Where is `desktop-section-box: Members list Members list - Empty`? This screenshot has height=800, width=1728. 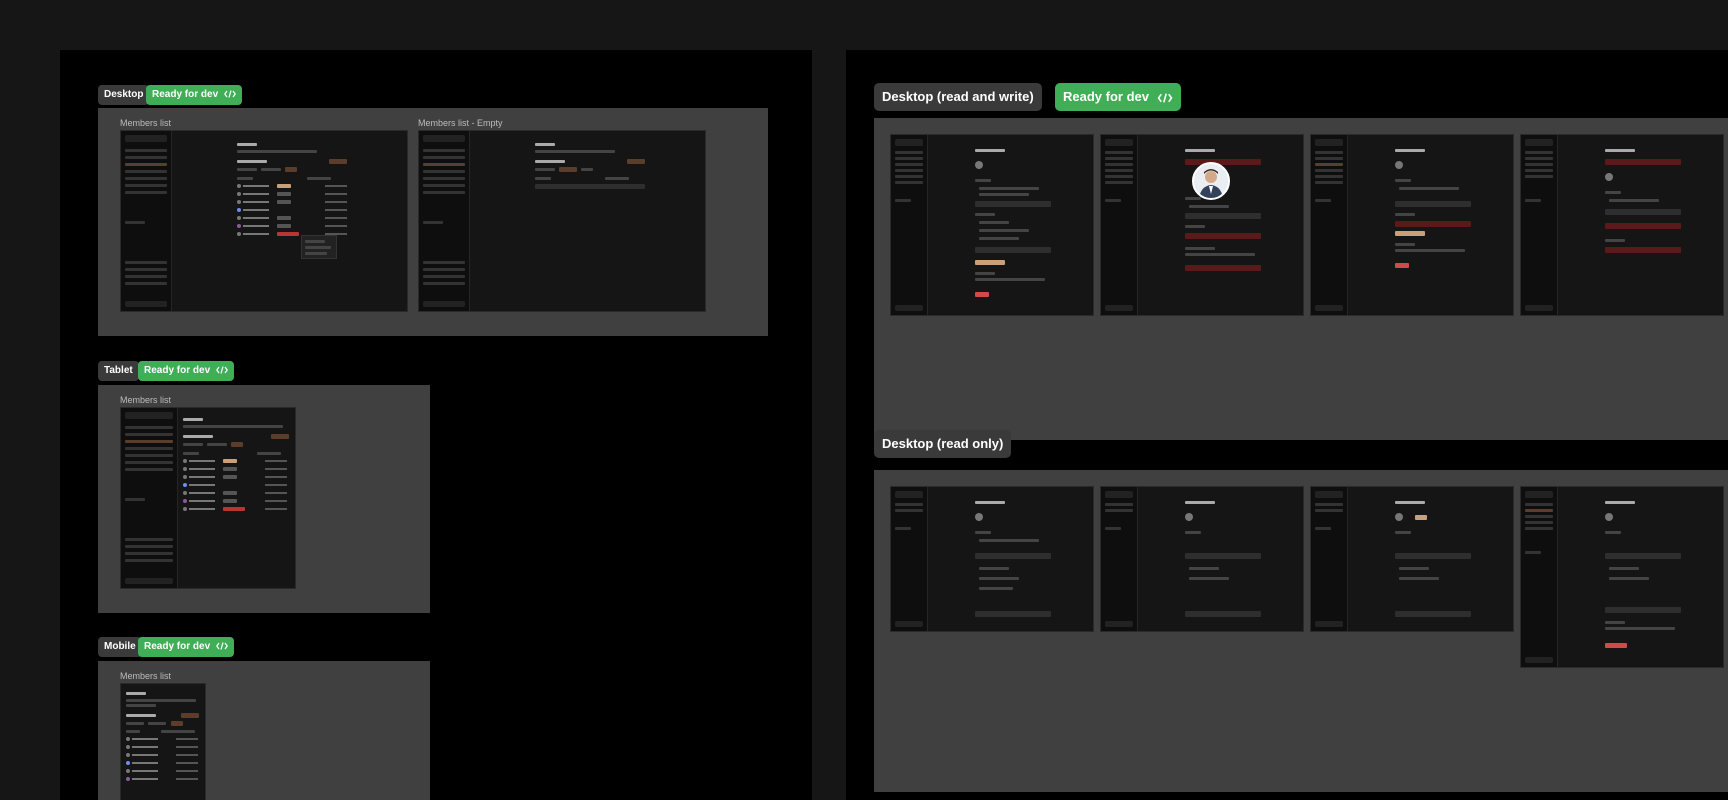
desktop-section-box: Members list Members list - Empty is located at coordinates (433, 222).